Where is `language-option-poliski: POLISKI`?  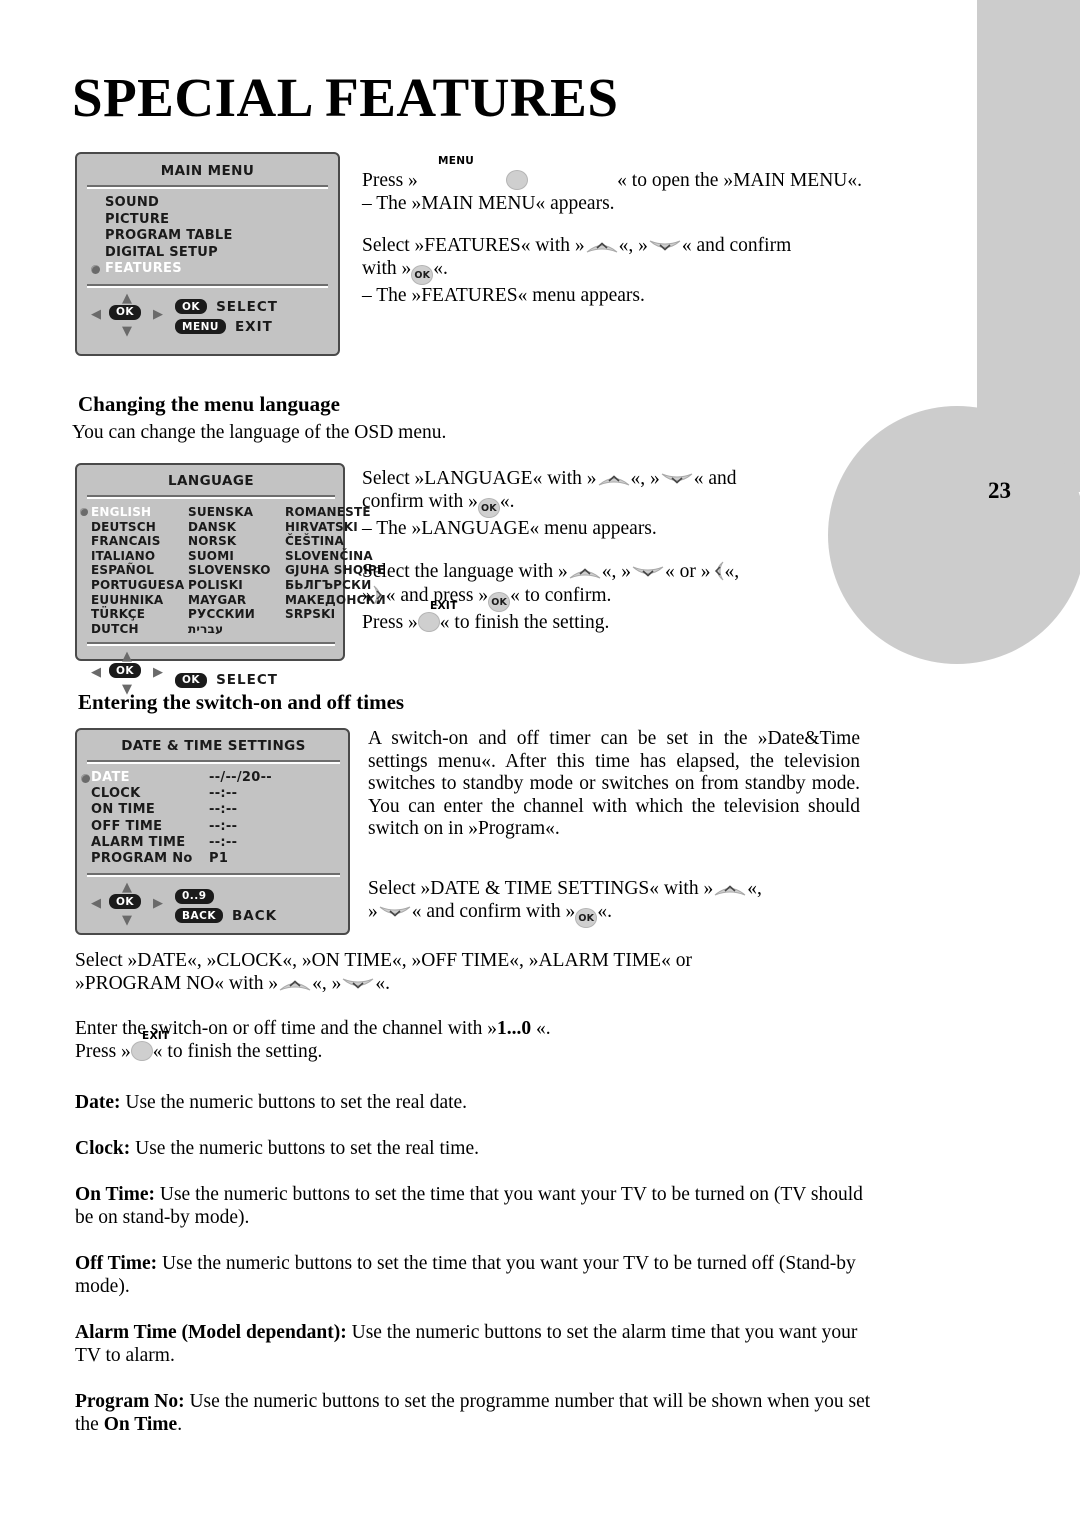 language-option-poliski: POLISKI is located at coordinates (236, 585).